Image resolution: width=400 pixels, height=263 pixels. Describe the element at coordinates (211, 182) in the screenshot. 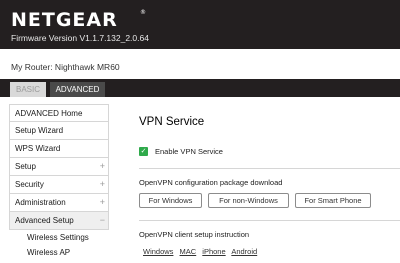

I see `download-section-title: OpenVPN configuration package download` at that location.